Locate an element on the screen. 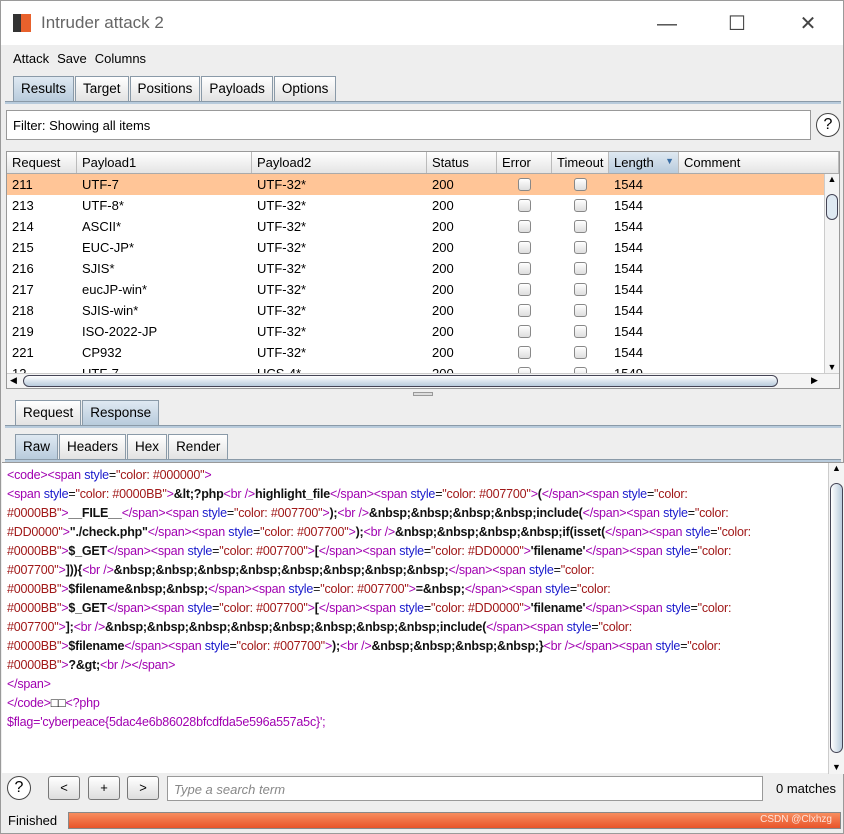 This screenshot has width=844, height=834. column-header-timeout: Timeout is located at coordinates (580, 162).